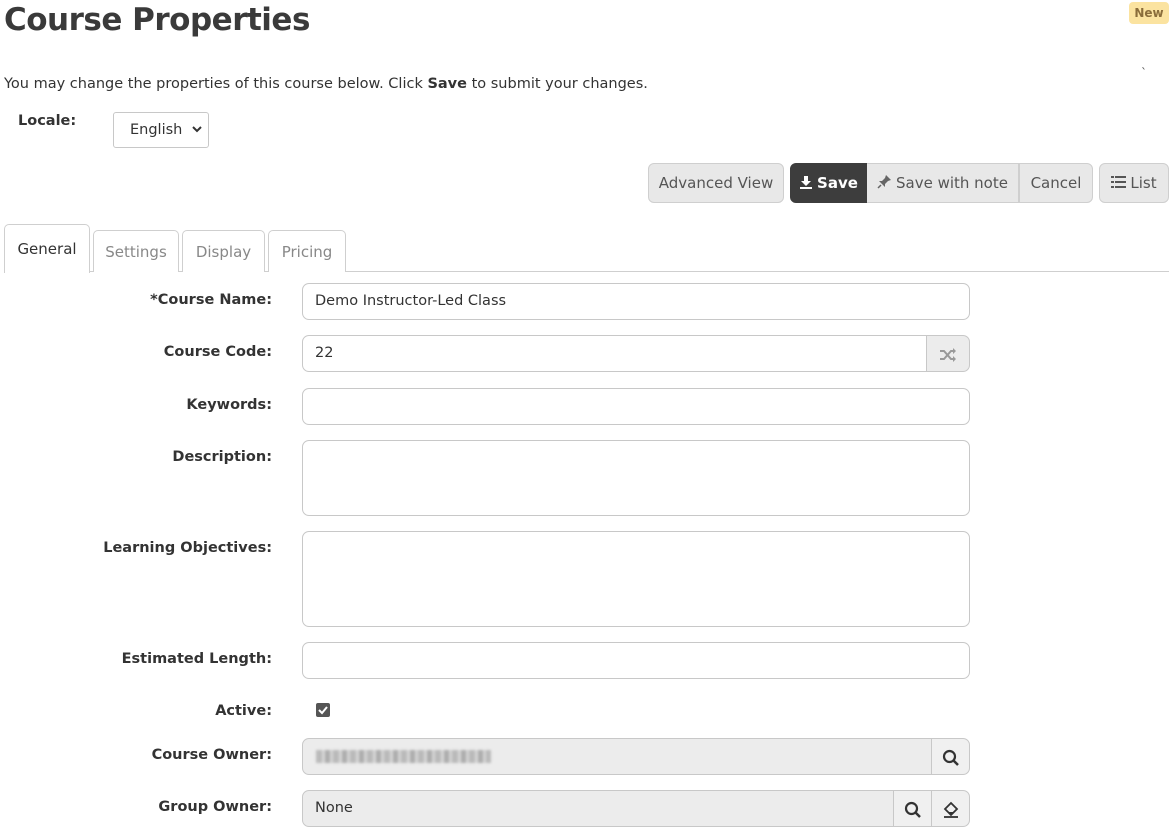 The image size is (1176, 838). What do you see at coordinates (156, 130) in the screenshot?
I see `locale-selected: English` at bounding box center [156, 130].